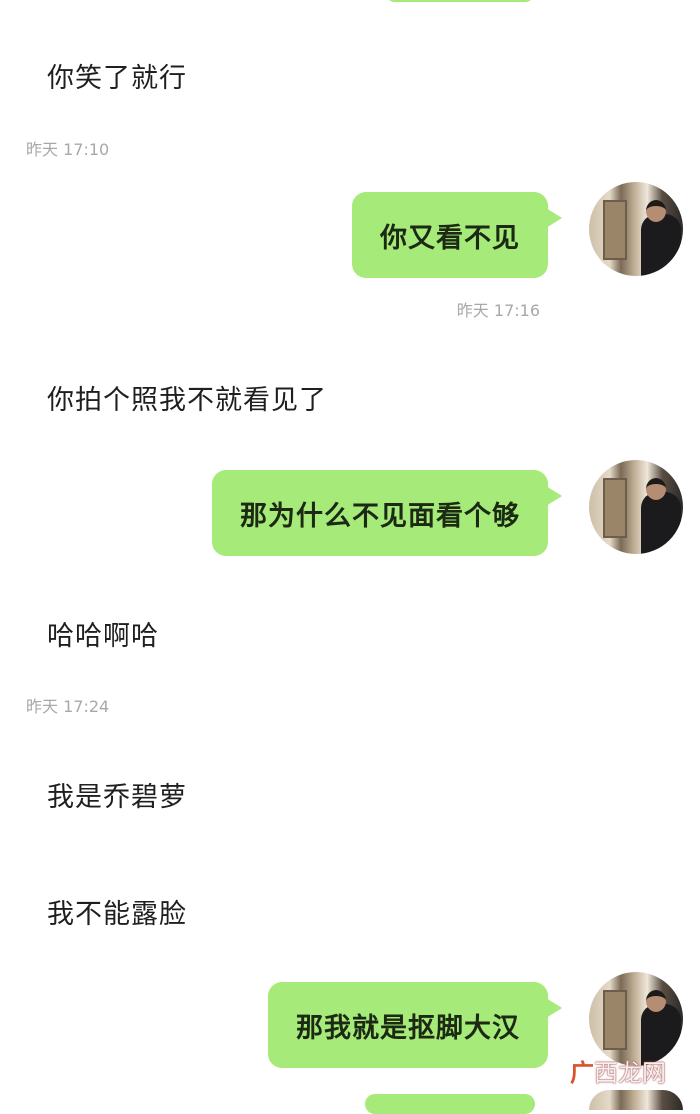  What do you see at coordinates (636, 1100) in the screenshot?
I see `partial-avatar-bottom` at bounding box center [636, 1100].